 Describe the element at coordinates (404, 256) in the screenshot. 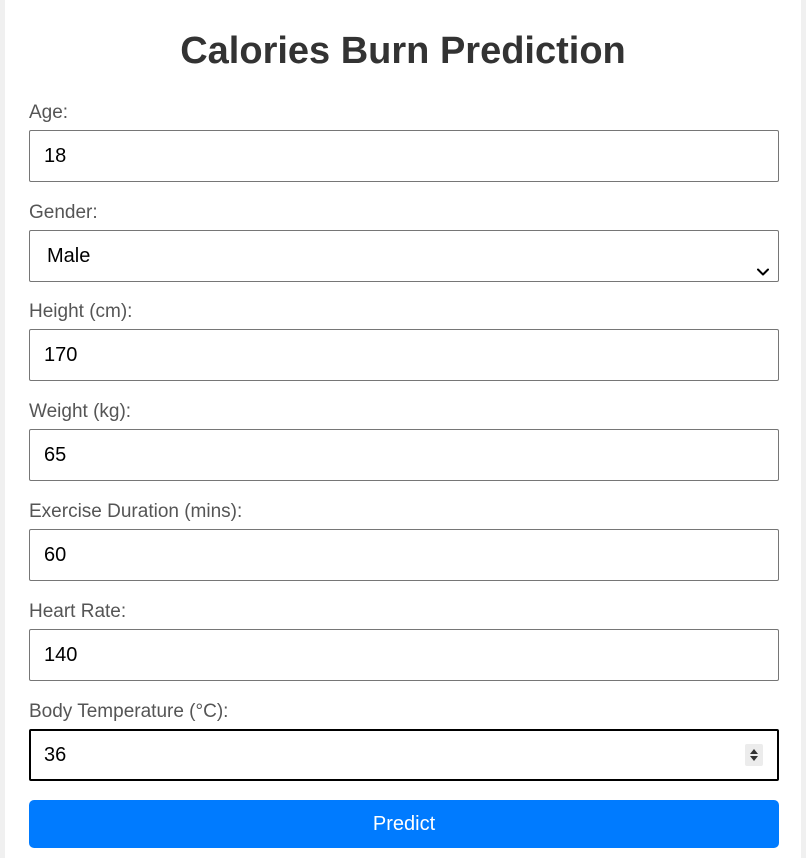

I see `gender-select: Male` at that location.